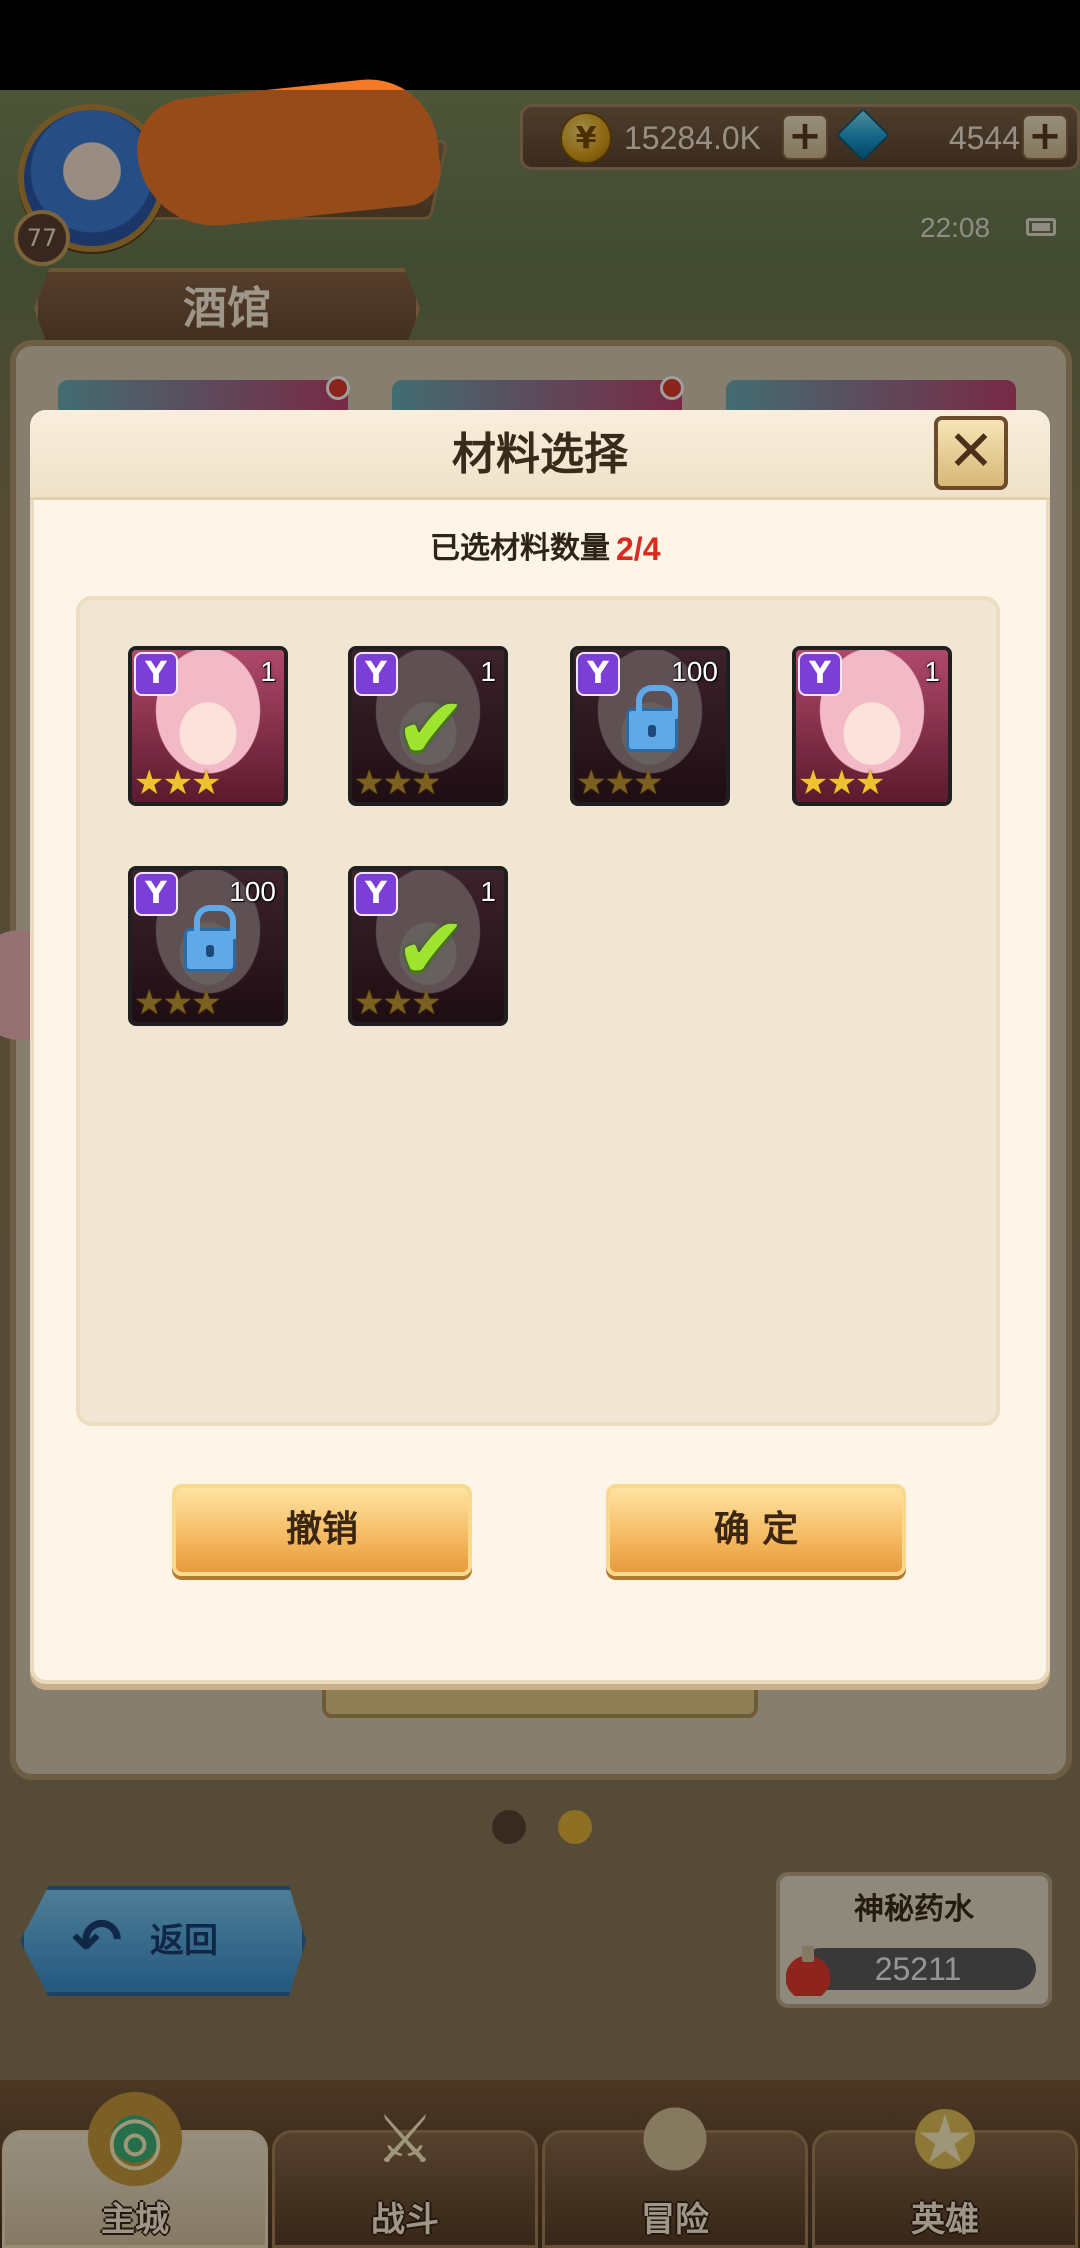  I want to click on dialog-title: 材料选择, so click(540, 454).